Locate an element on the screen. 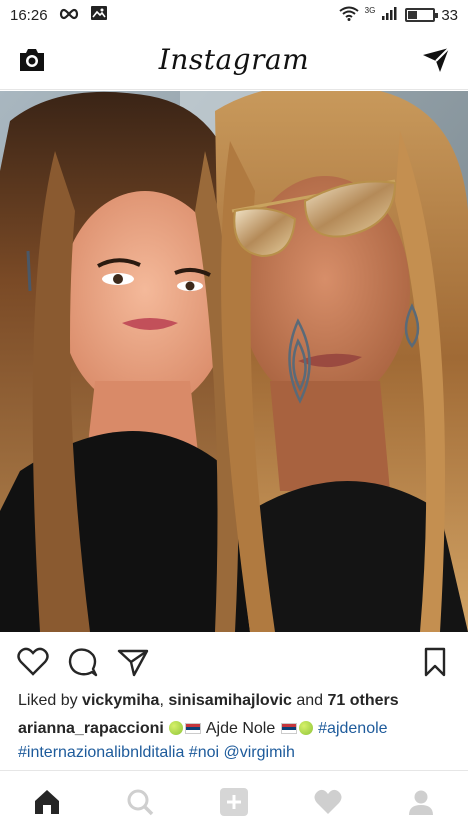 Image resolution: width=468 pixels, height=832 pixels. hashtag-internazionalibnlditalia: #internazionalibnlditalia is located at coordinates (101, 752).